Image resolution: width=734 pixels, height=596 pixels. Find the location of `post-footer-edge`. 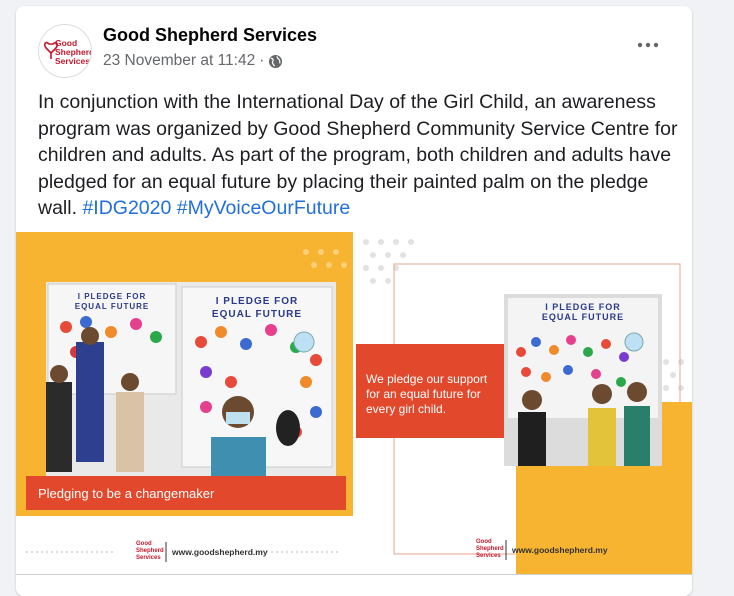

post-footer-edge is located at coordinates (354, 585).